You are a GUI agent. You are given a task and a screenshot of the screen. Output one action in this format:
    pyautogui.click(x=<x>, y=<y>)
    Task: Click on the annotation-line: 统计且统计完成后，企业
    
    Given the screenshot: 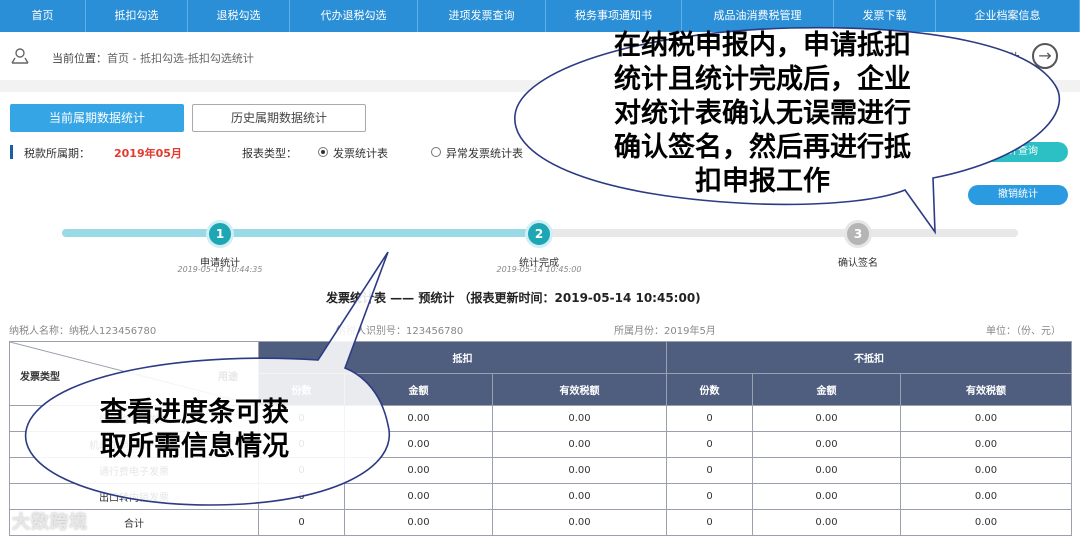 What is the action you would take?
    pyautogui.click(x=762, y=79)
    